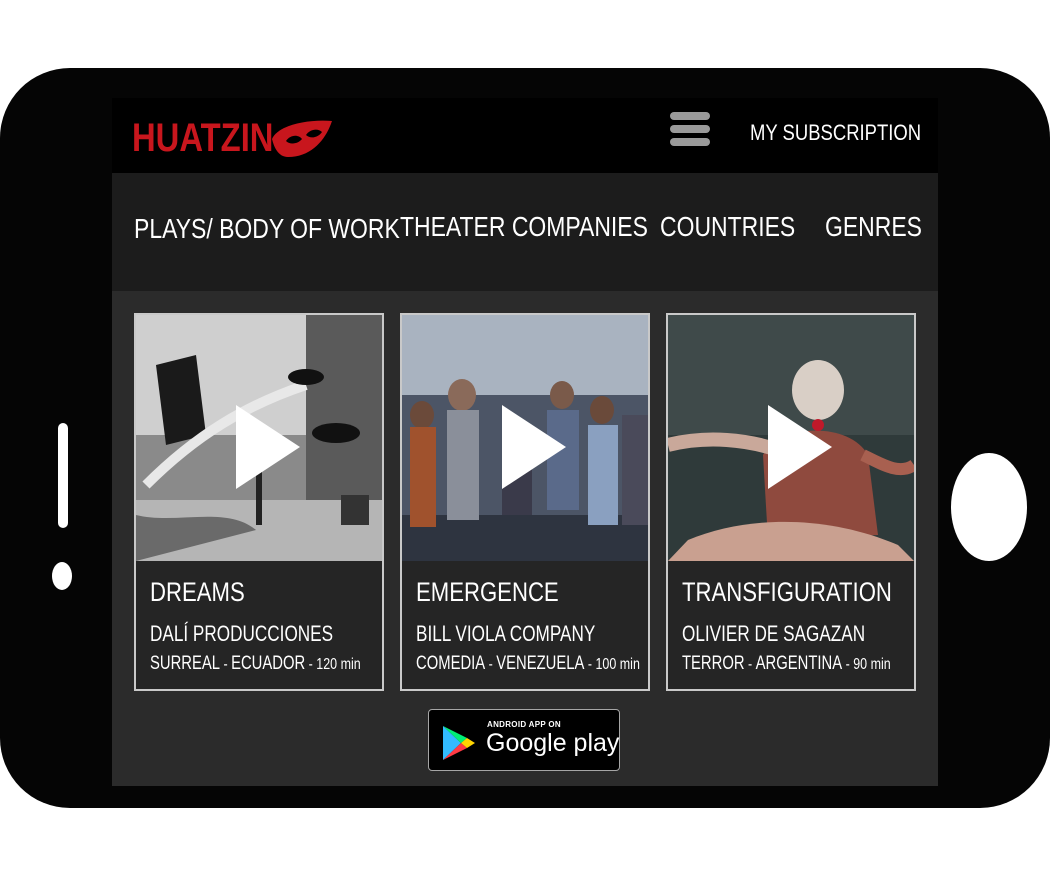 This screenshot has width=1050, height=881. Describe the element at coordinates (872, 664) in the screenshot. I see `play-duration: 90 min` at that location.